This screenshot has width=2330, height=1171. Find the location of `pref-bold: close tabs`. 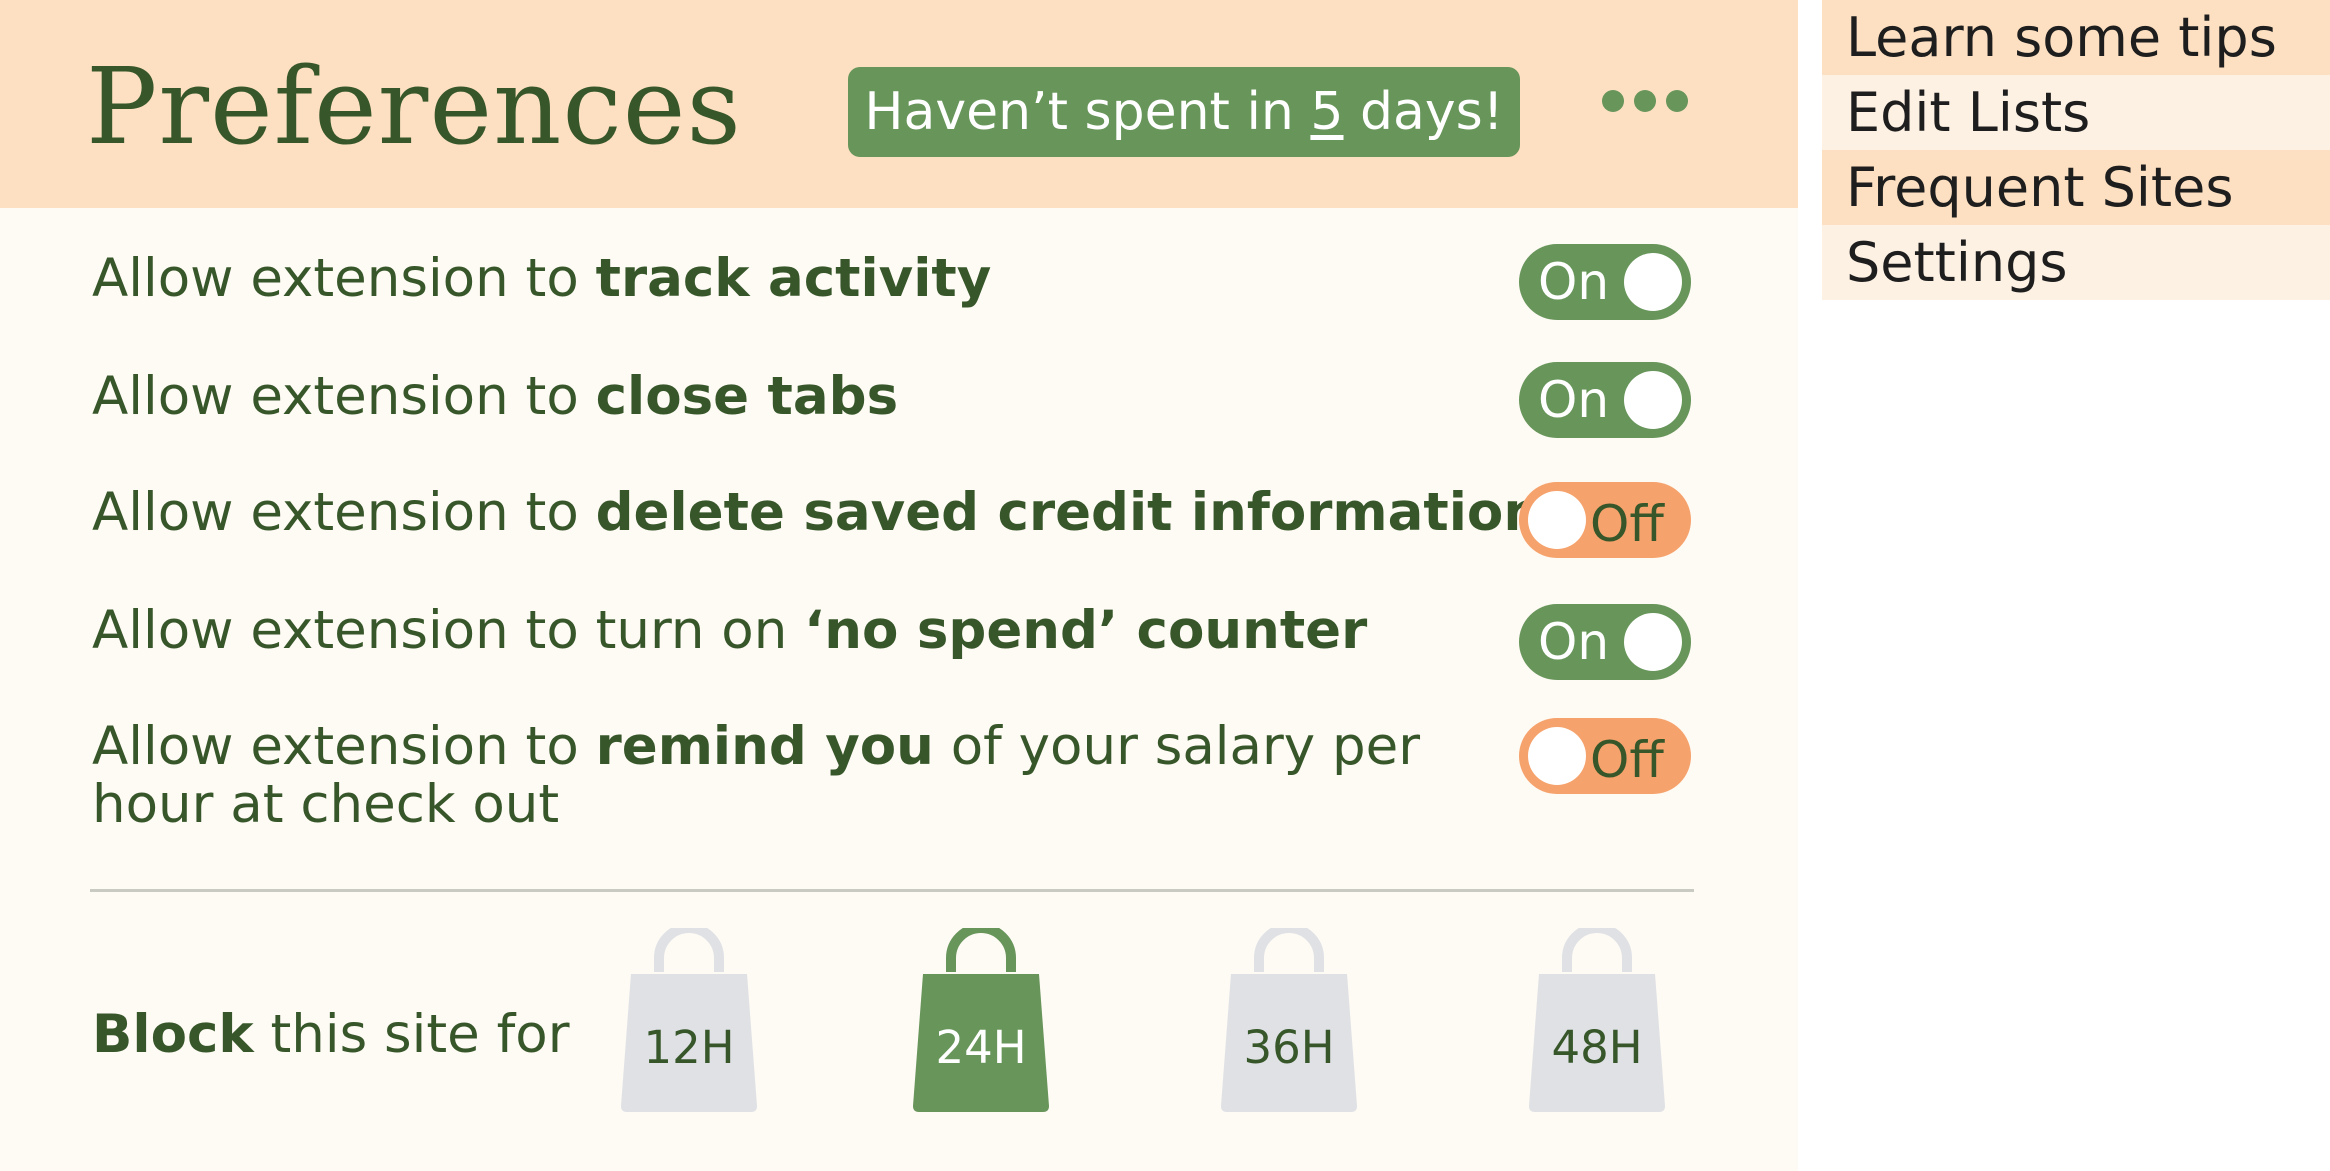

pref-bold: close tabs is located at coordinates (747, 396).